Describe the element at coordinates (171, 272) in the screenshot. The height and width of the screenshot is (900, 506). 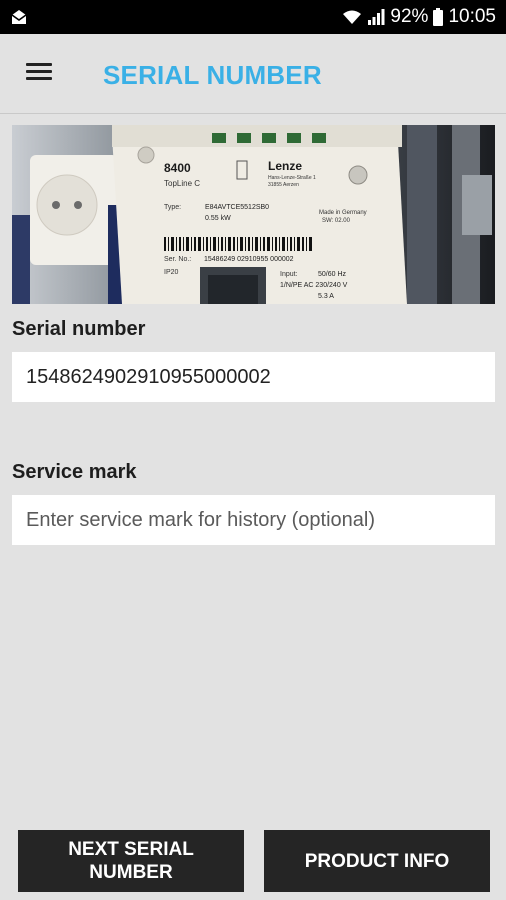
I see `device-ip: IP20` at that location.